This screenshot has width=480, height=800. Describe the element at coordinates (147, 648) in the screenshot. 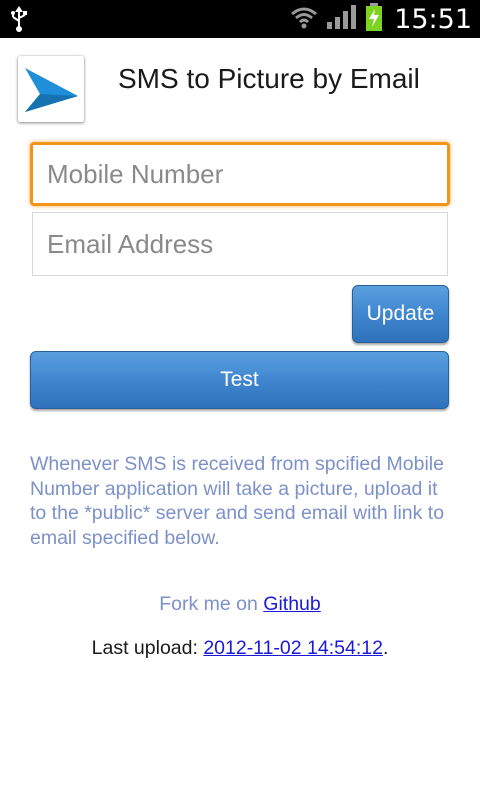

I see `upload-prefix: Last upload:` at that location.